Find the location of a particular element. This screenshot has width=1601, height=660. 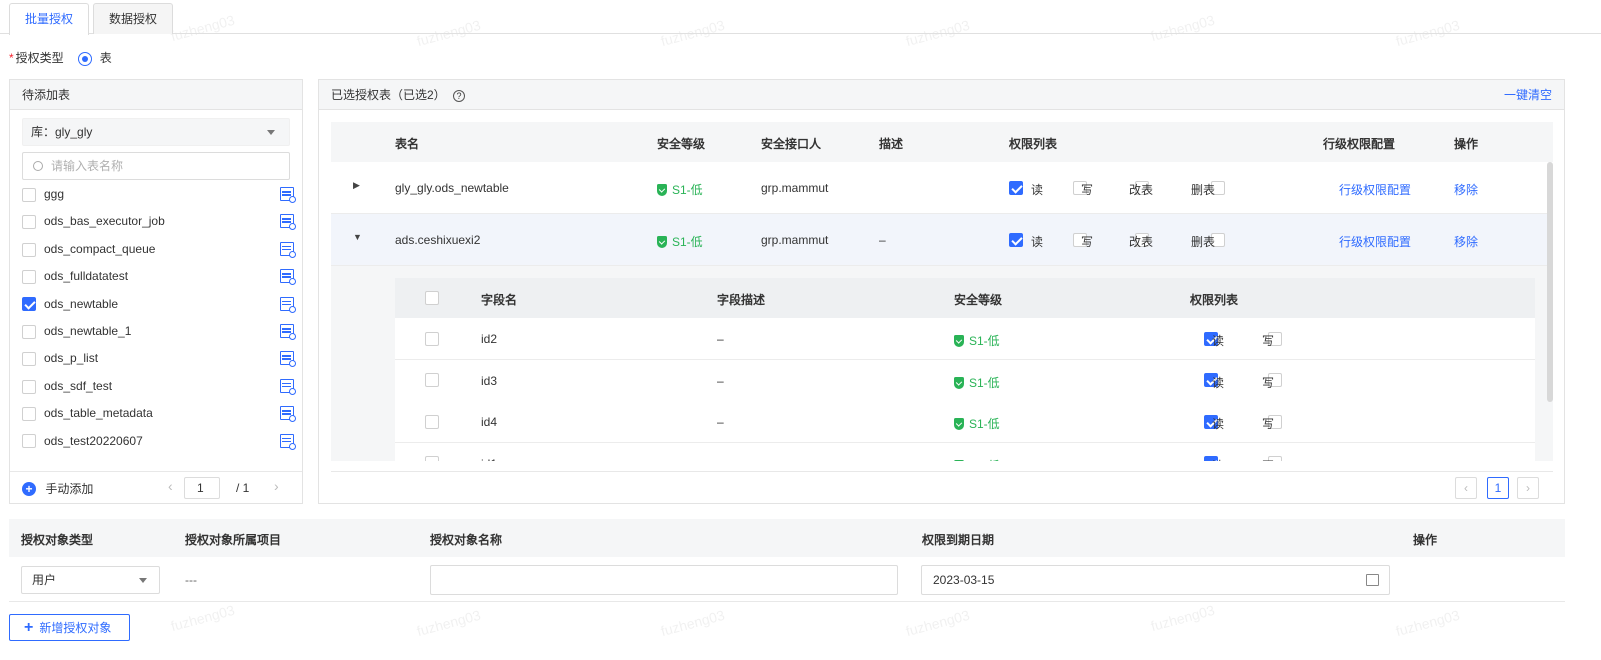

col-actions: 操作 is located at coordinates (1466, 144).